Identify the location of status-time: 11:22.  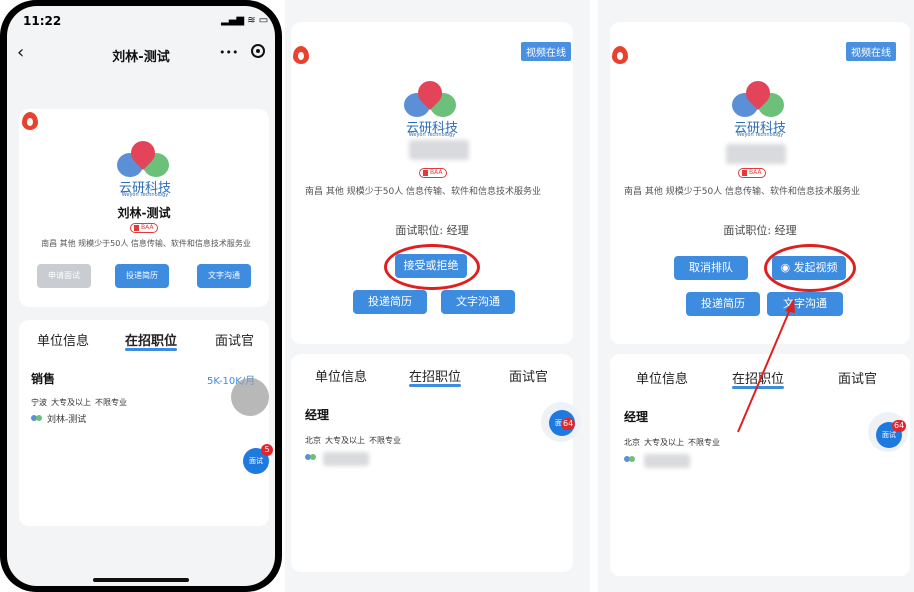
(42, 21).